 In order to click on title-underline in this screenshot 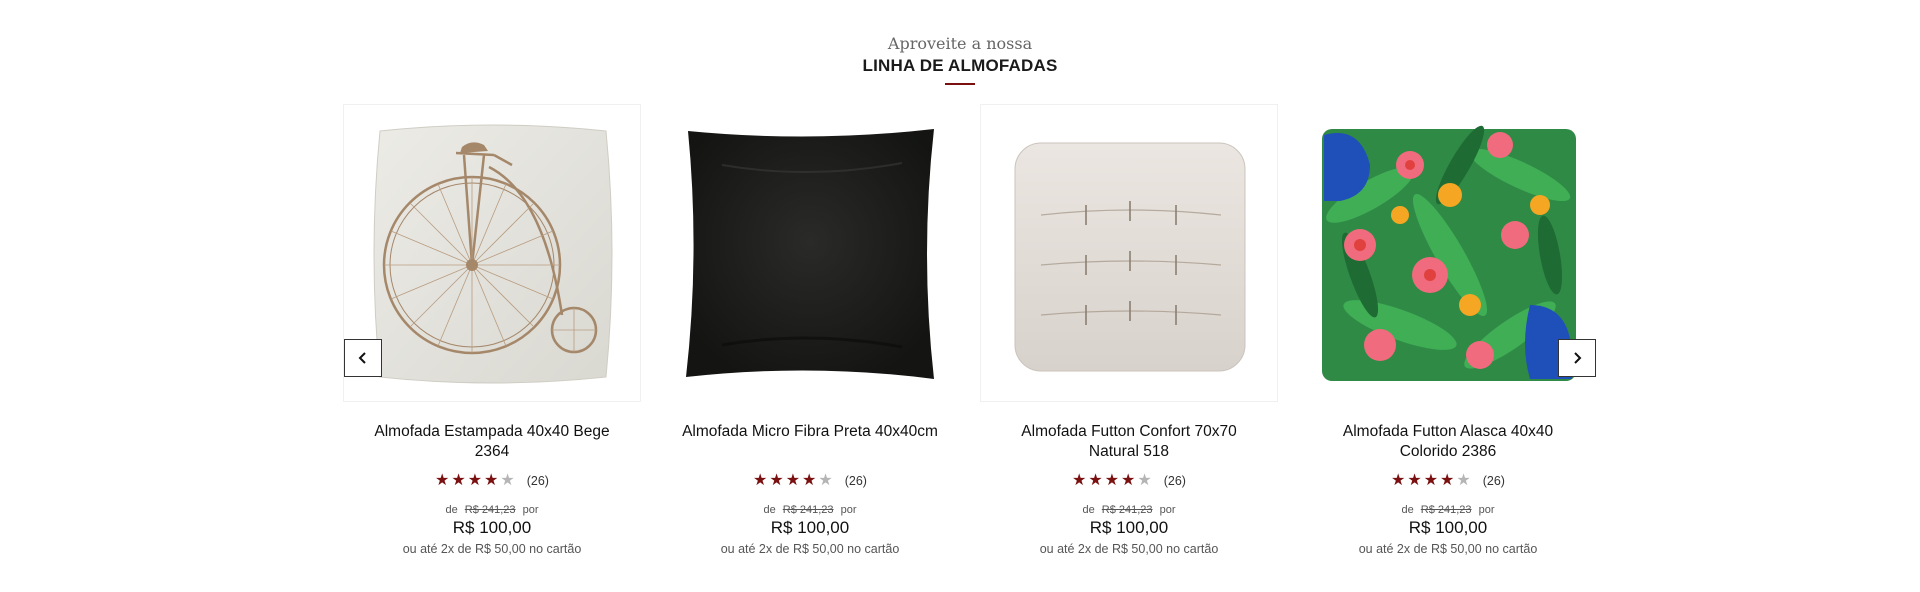, I will do `click(960, 84)`.